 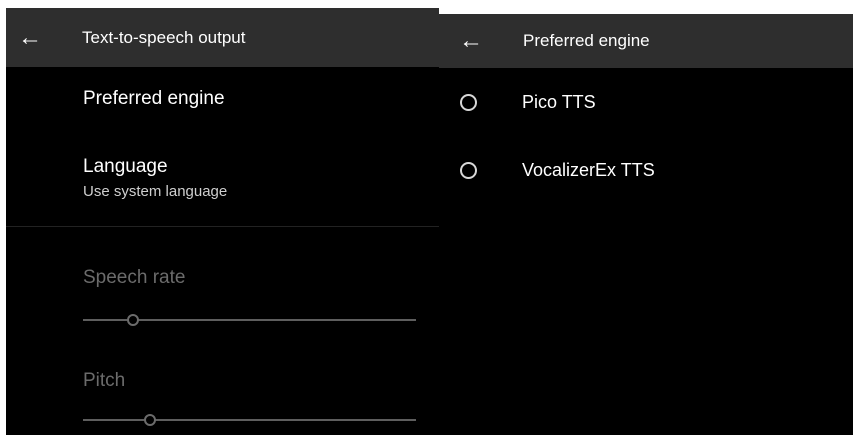 I want to click on preferred-engine-title: Preferred engine, so click(x=154, y=98).